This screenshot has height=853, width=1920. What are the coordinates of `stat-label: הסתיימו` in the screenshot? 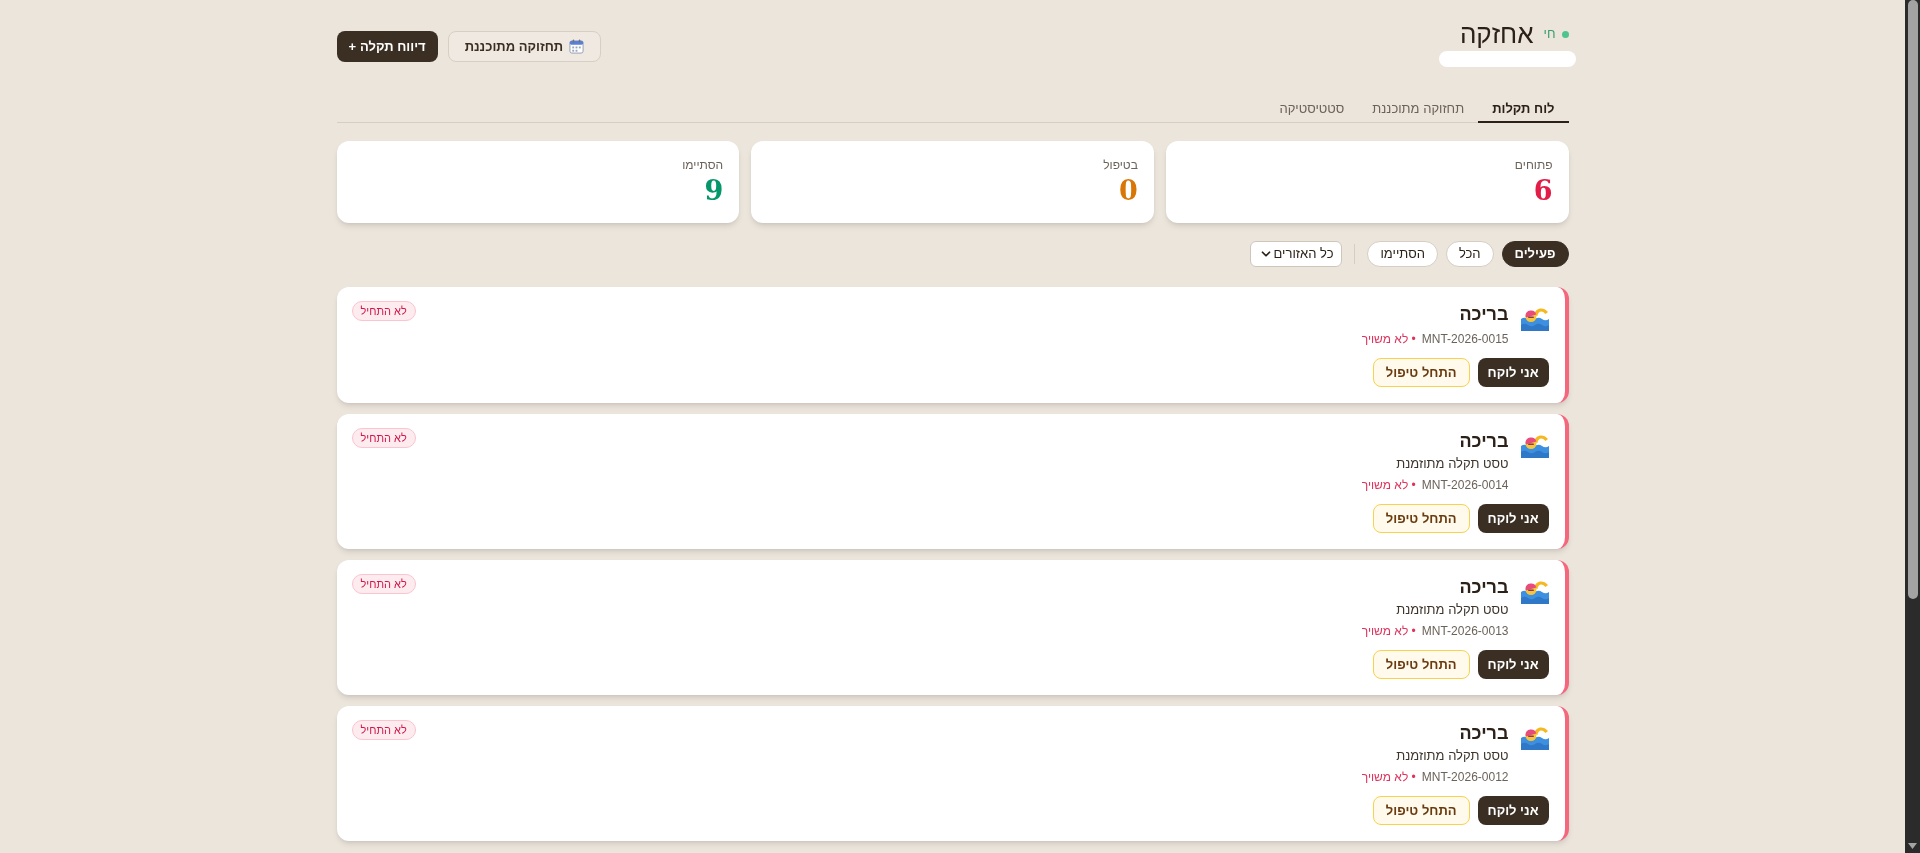 It's located at (703, 165).